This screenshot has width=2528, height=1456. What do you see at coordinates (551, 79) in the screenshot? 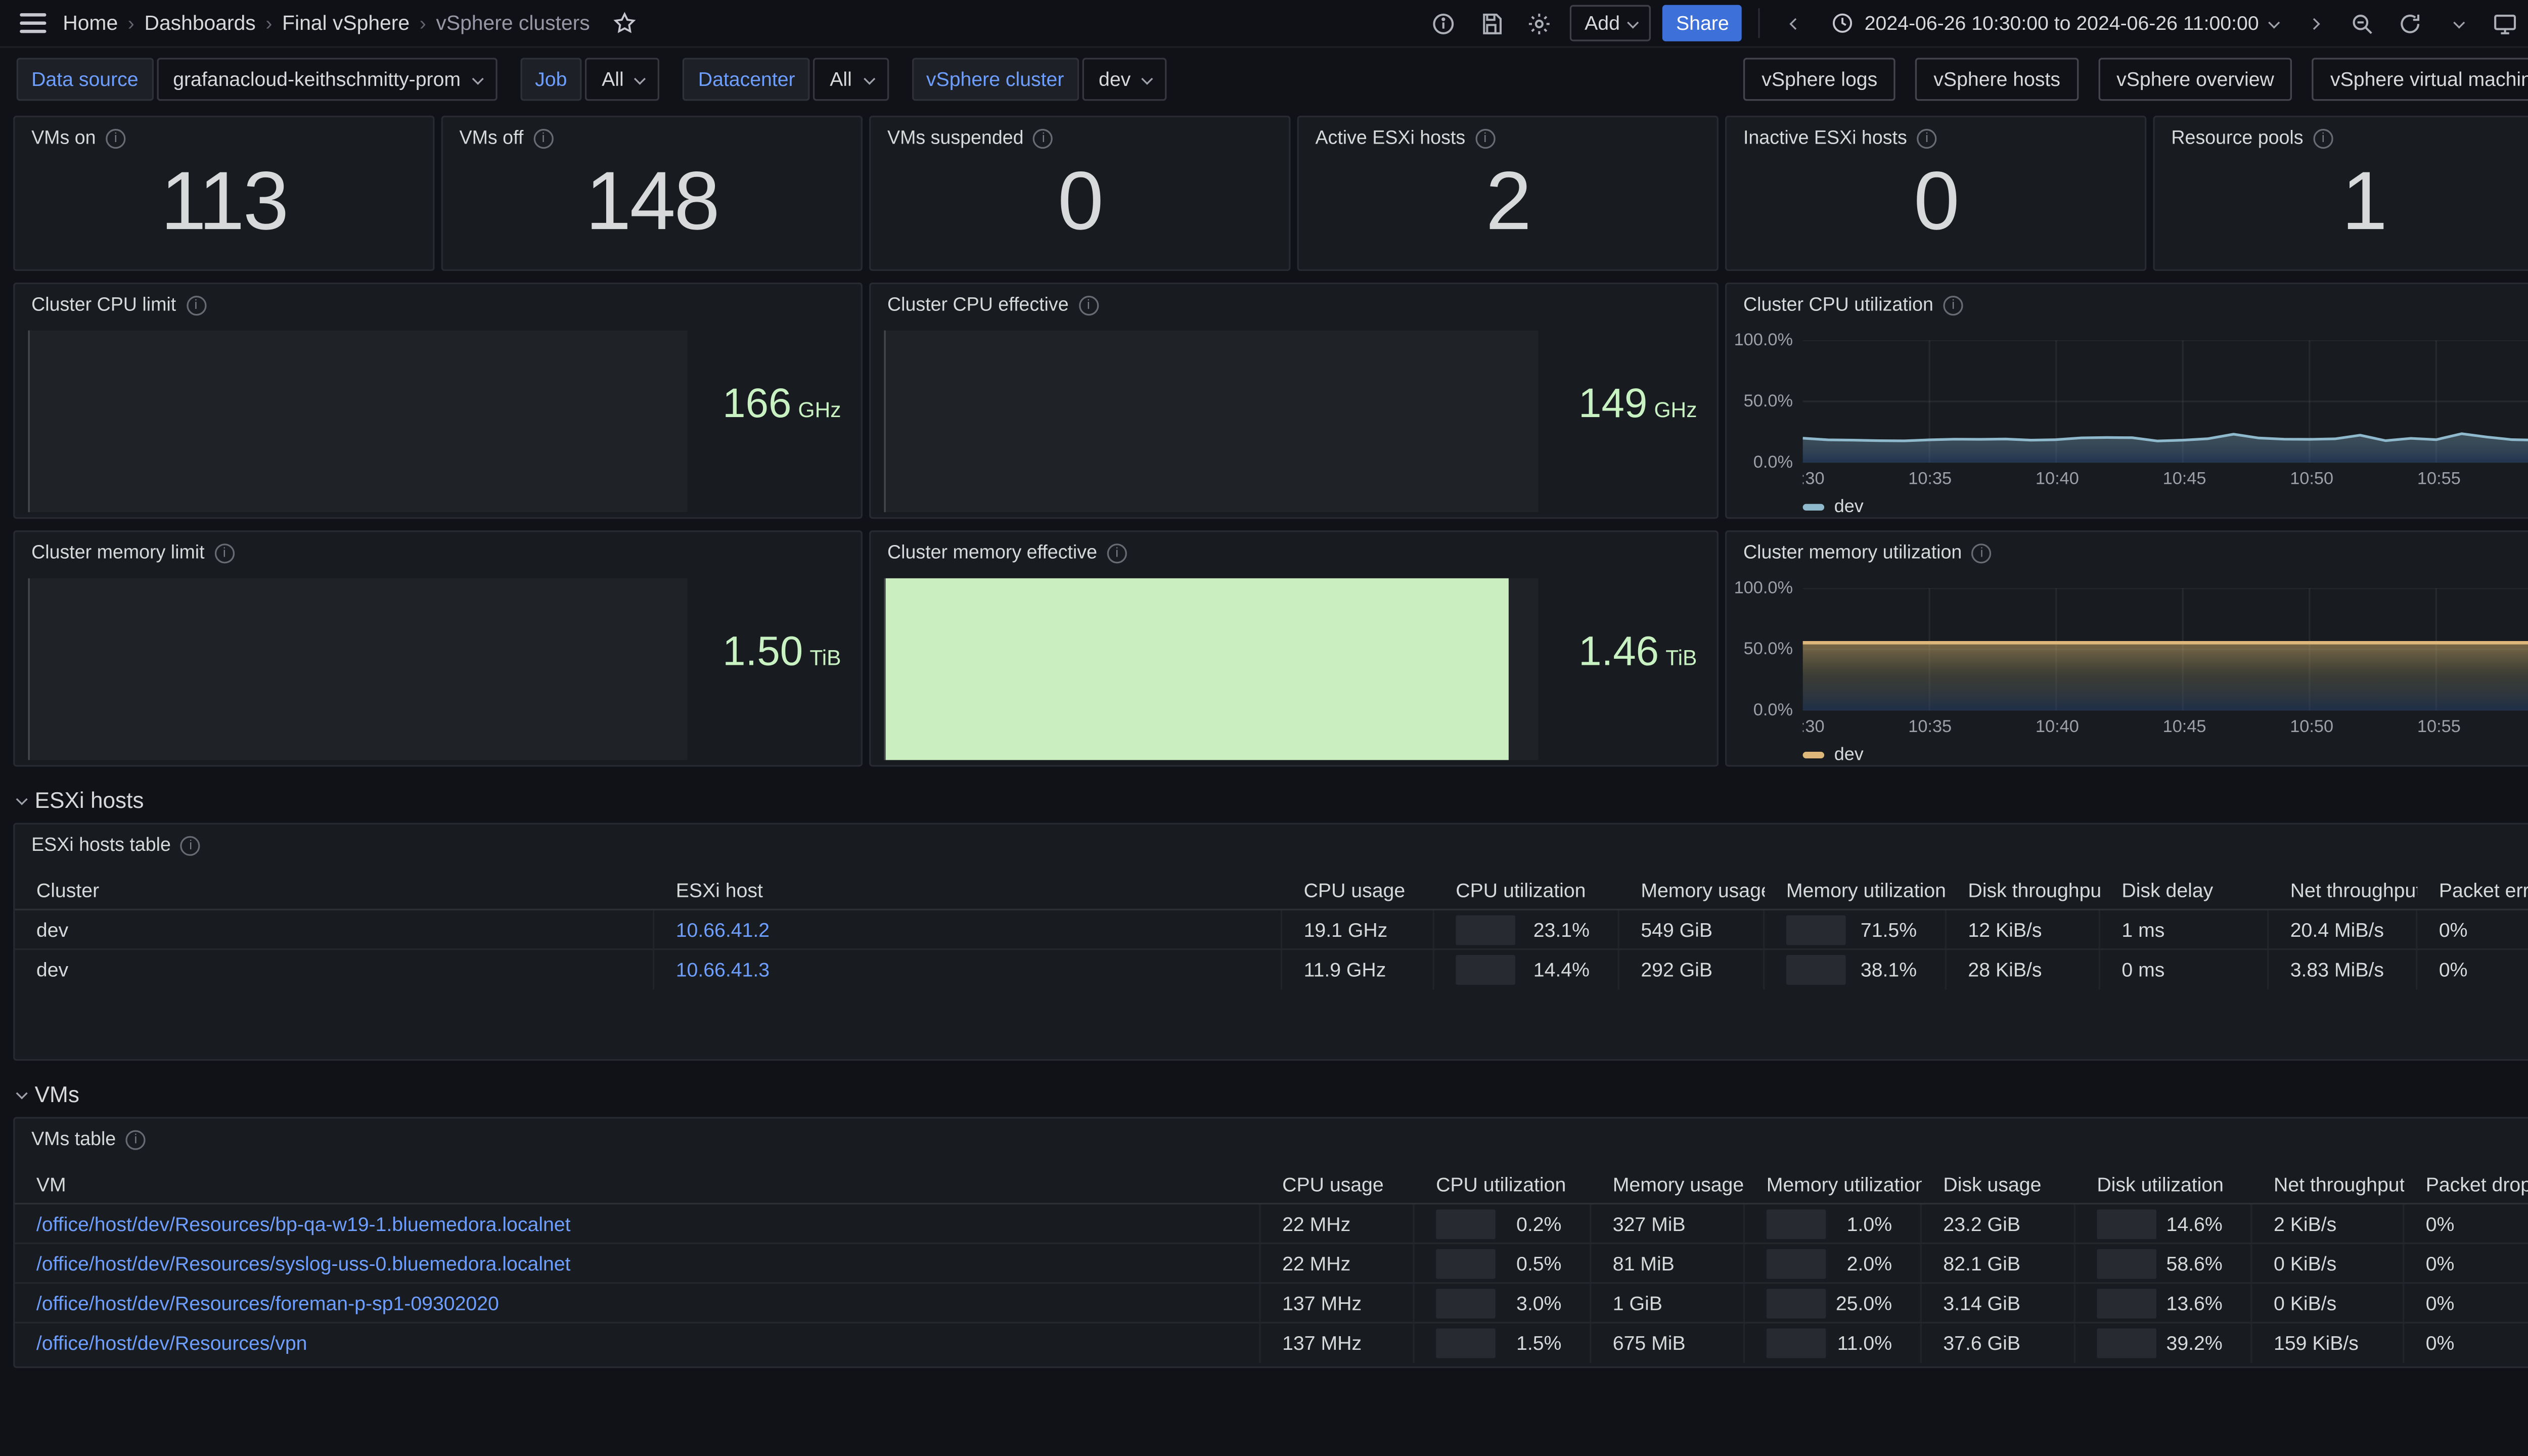
I see `job-label: Job` at bounding box center [551, 79].